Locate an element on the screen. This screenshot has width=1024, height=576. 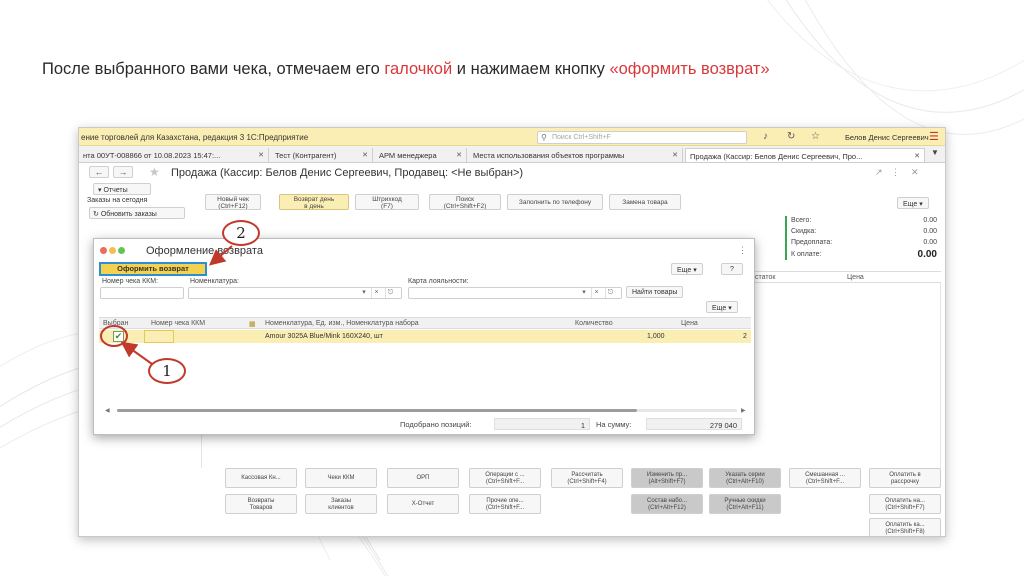
button-line1: Рассчитать is located at coordinates (587, 475).